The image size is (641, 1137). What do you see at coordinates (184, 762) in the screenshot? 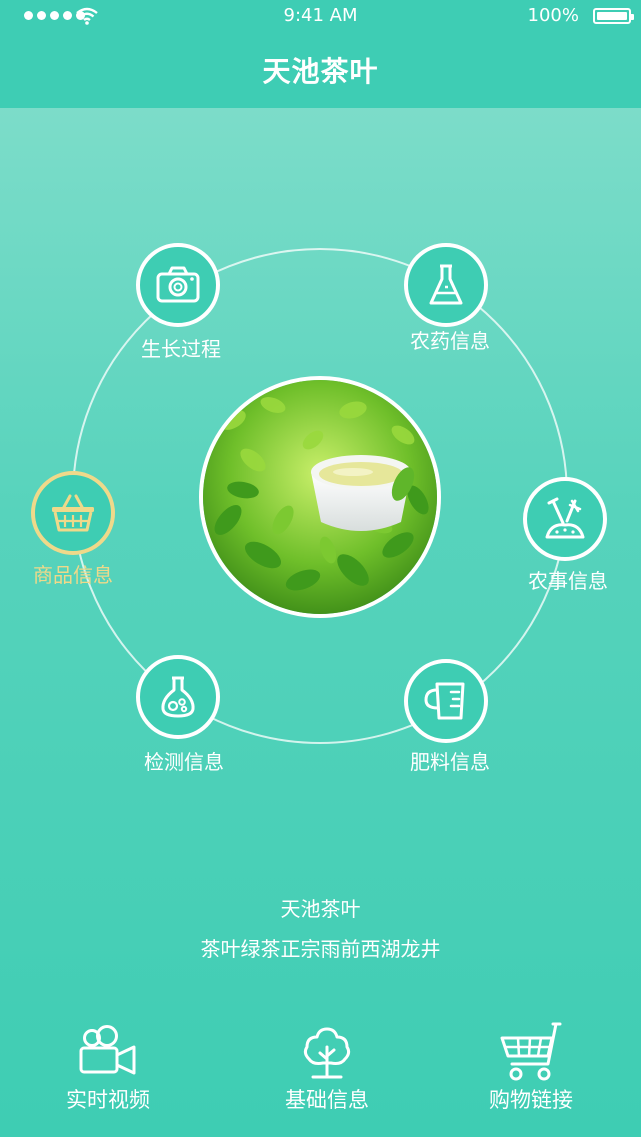
I see `menu-label-testing-info: 检测信息` at bounding box center [184, 762].